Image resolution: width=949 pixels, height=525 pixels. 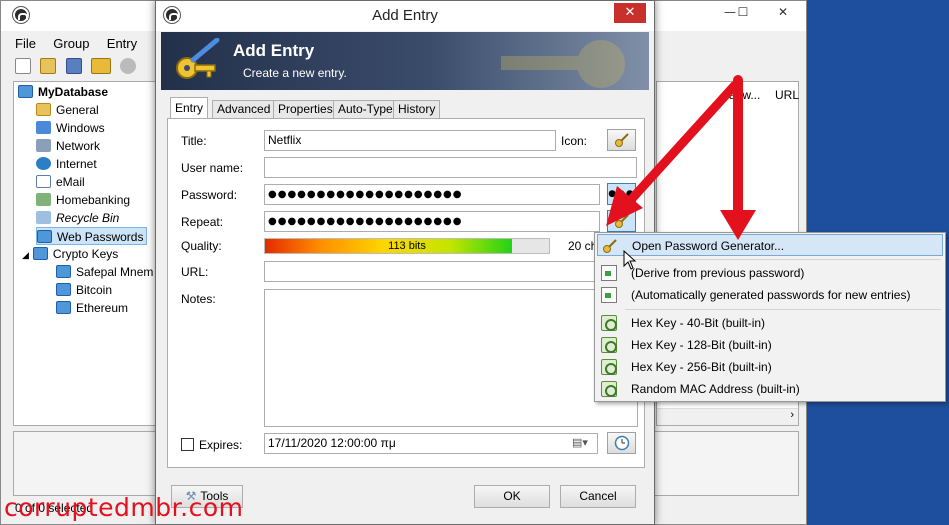 I want to click on user-icon, so click(x=128, y=66).